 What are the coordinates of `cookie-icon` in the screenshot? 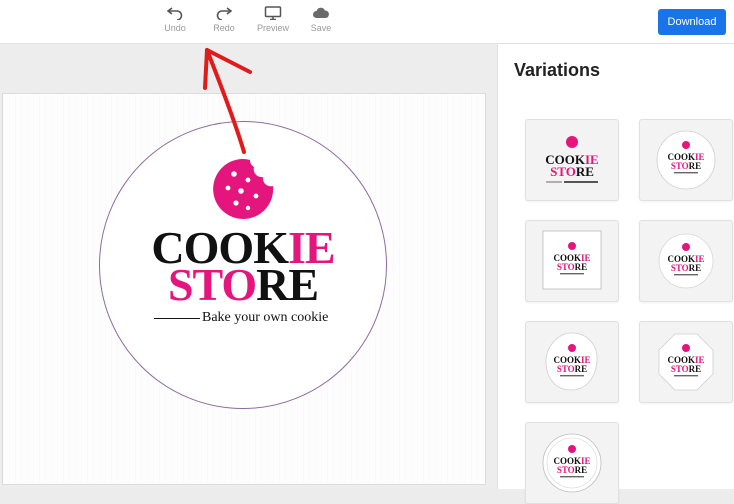 It's located at (243, 189).